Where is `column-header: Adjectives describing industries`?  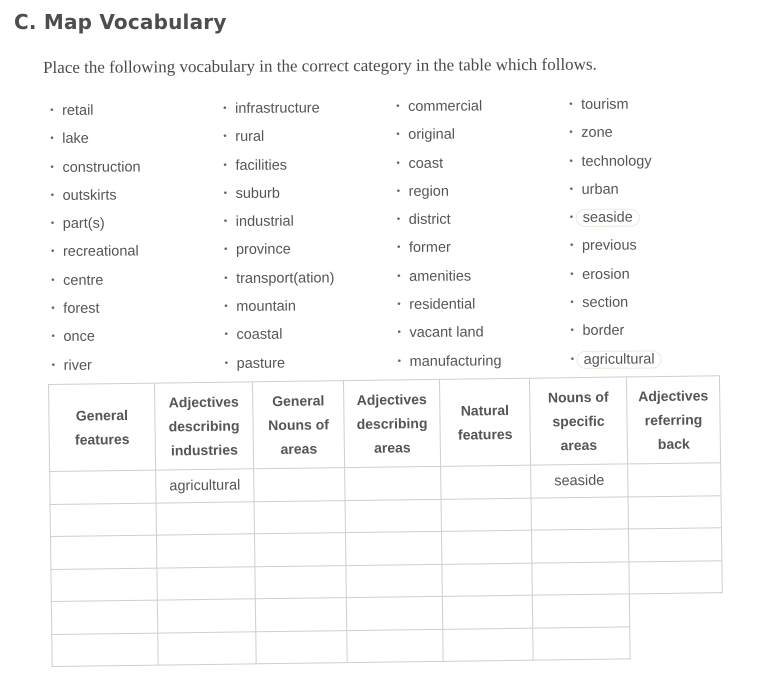
column-header: Adjectives describing industries is located at coordinates (204, 426).